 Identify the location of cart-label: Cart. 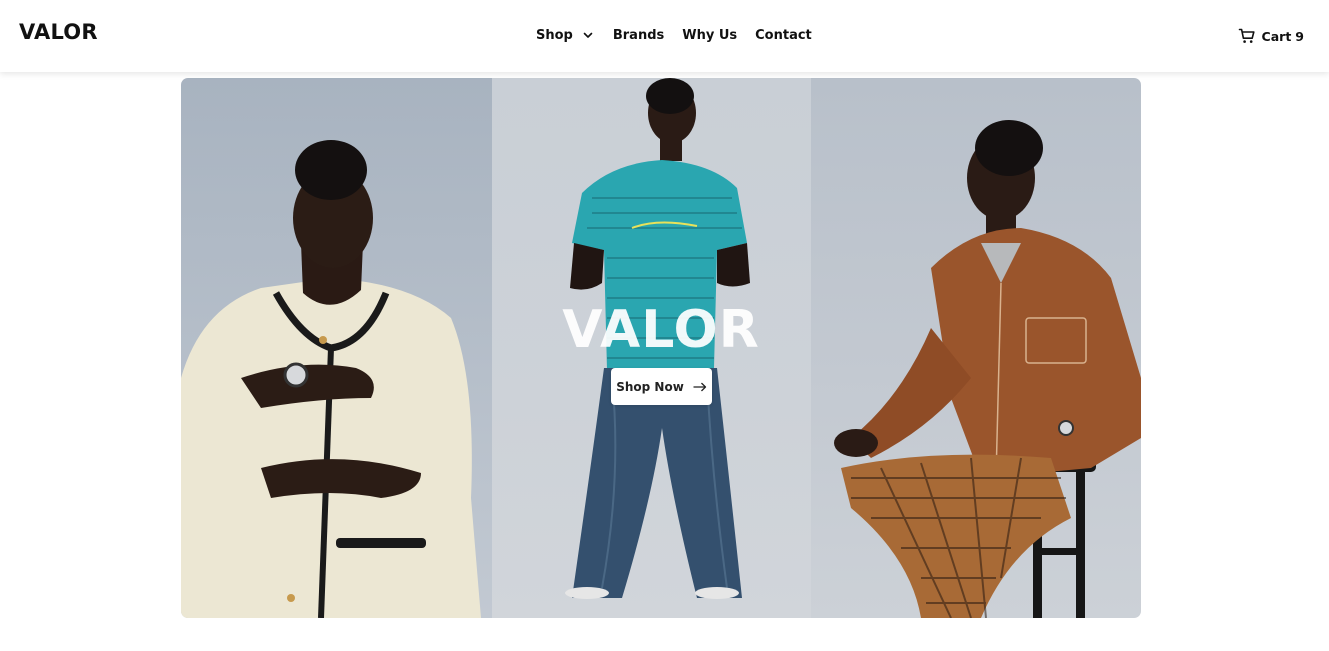
(1276, 36).